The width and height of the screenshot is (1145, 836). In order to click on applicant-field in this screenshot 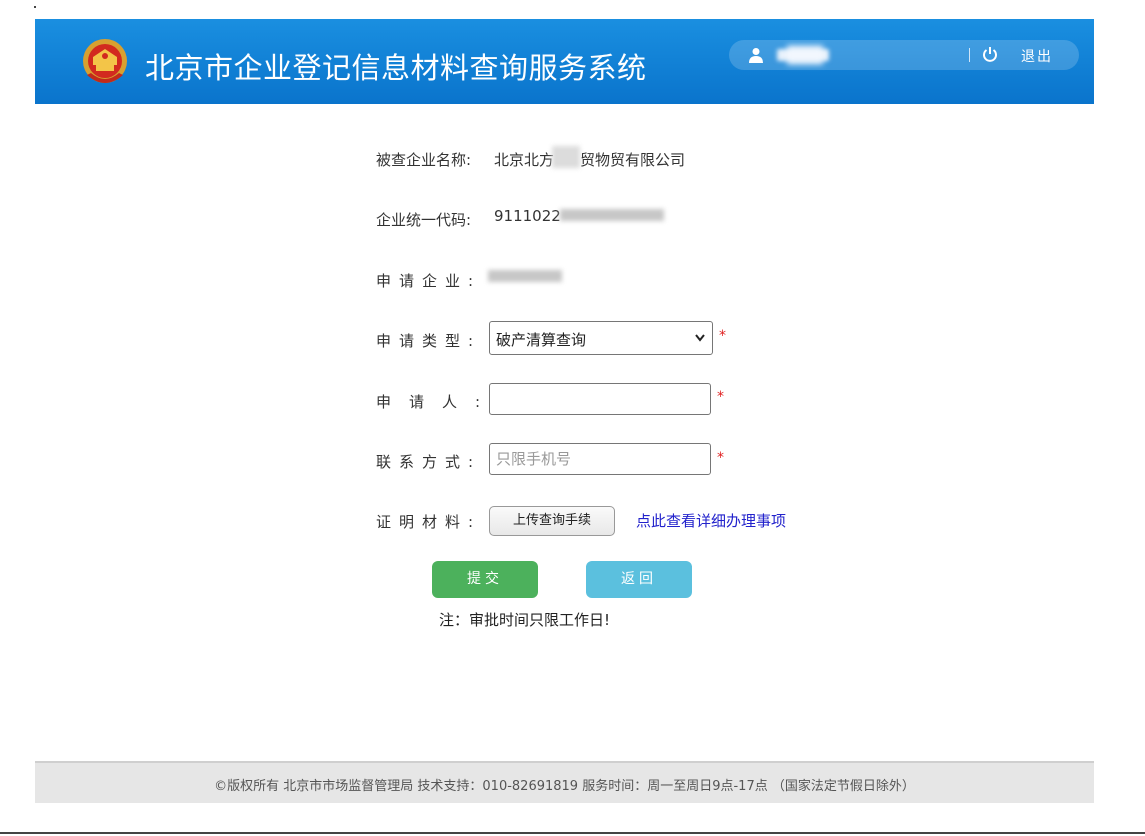, I will do `click(600, 399)`.